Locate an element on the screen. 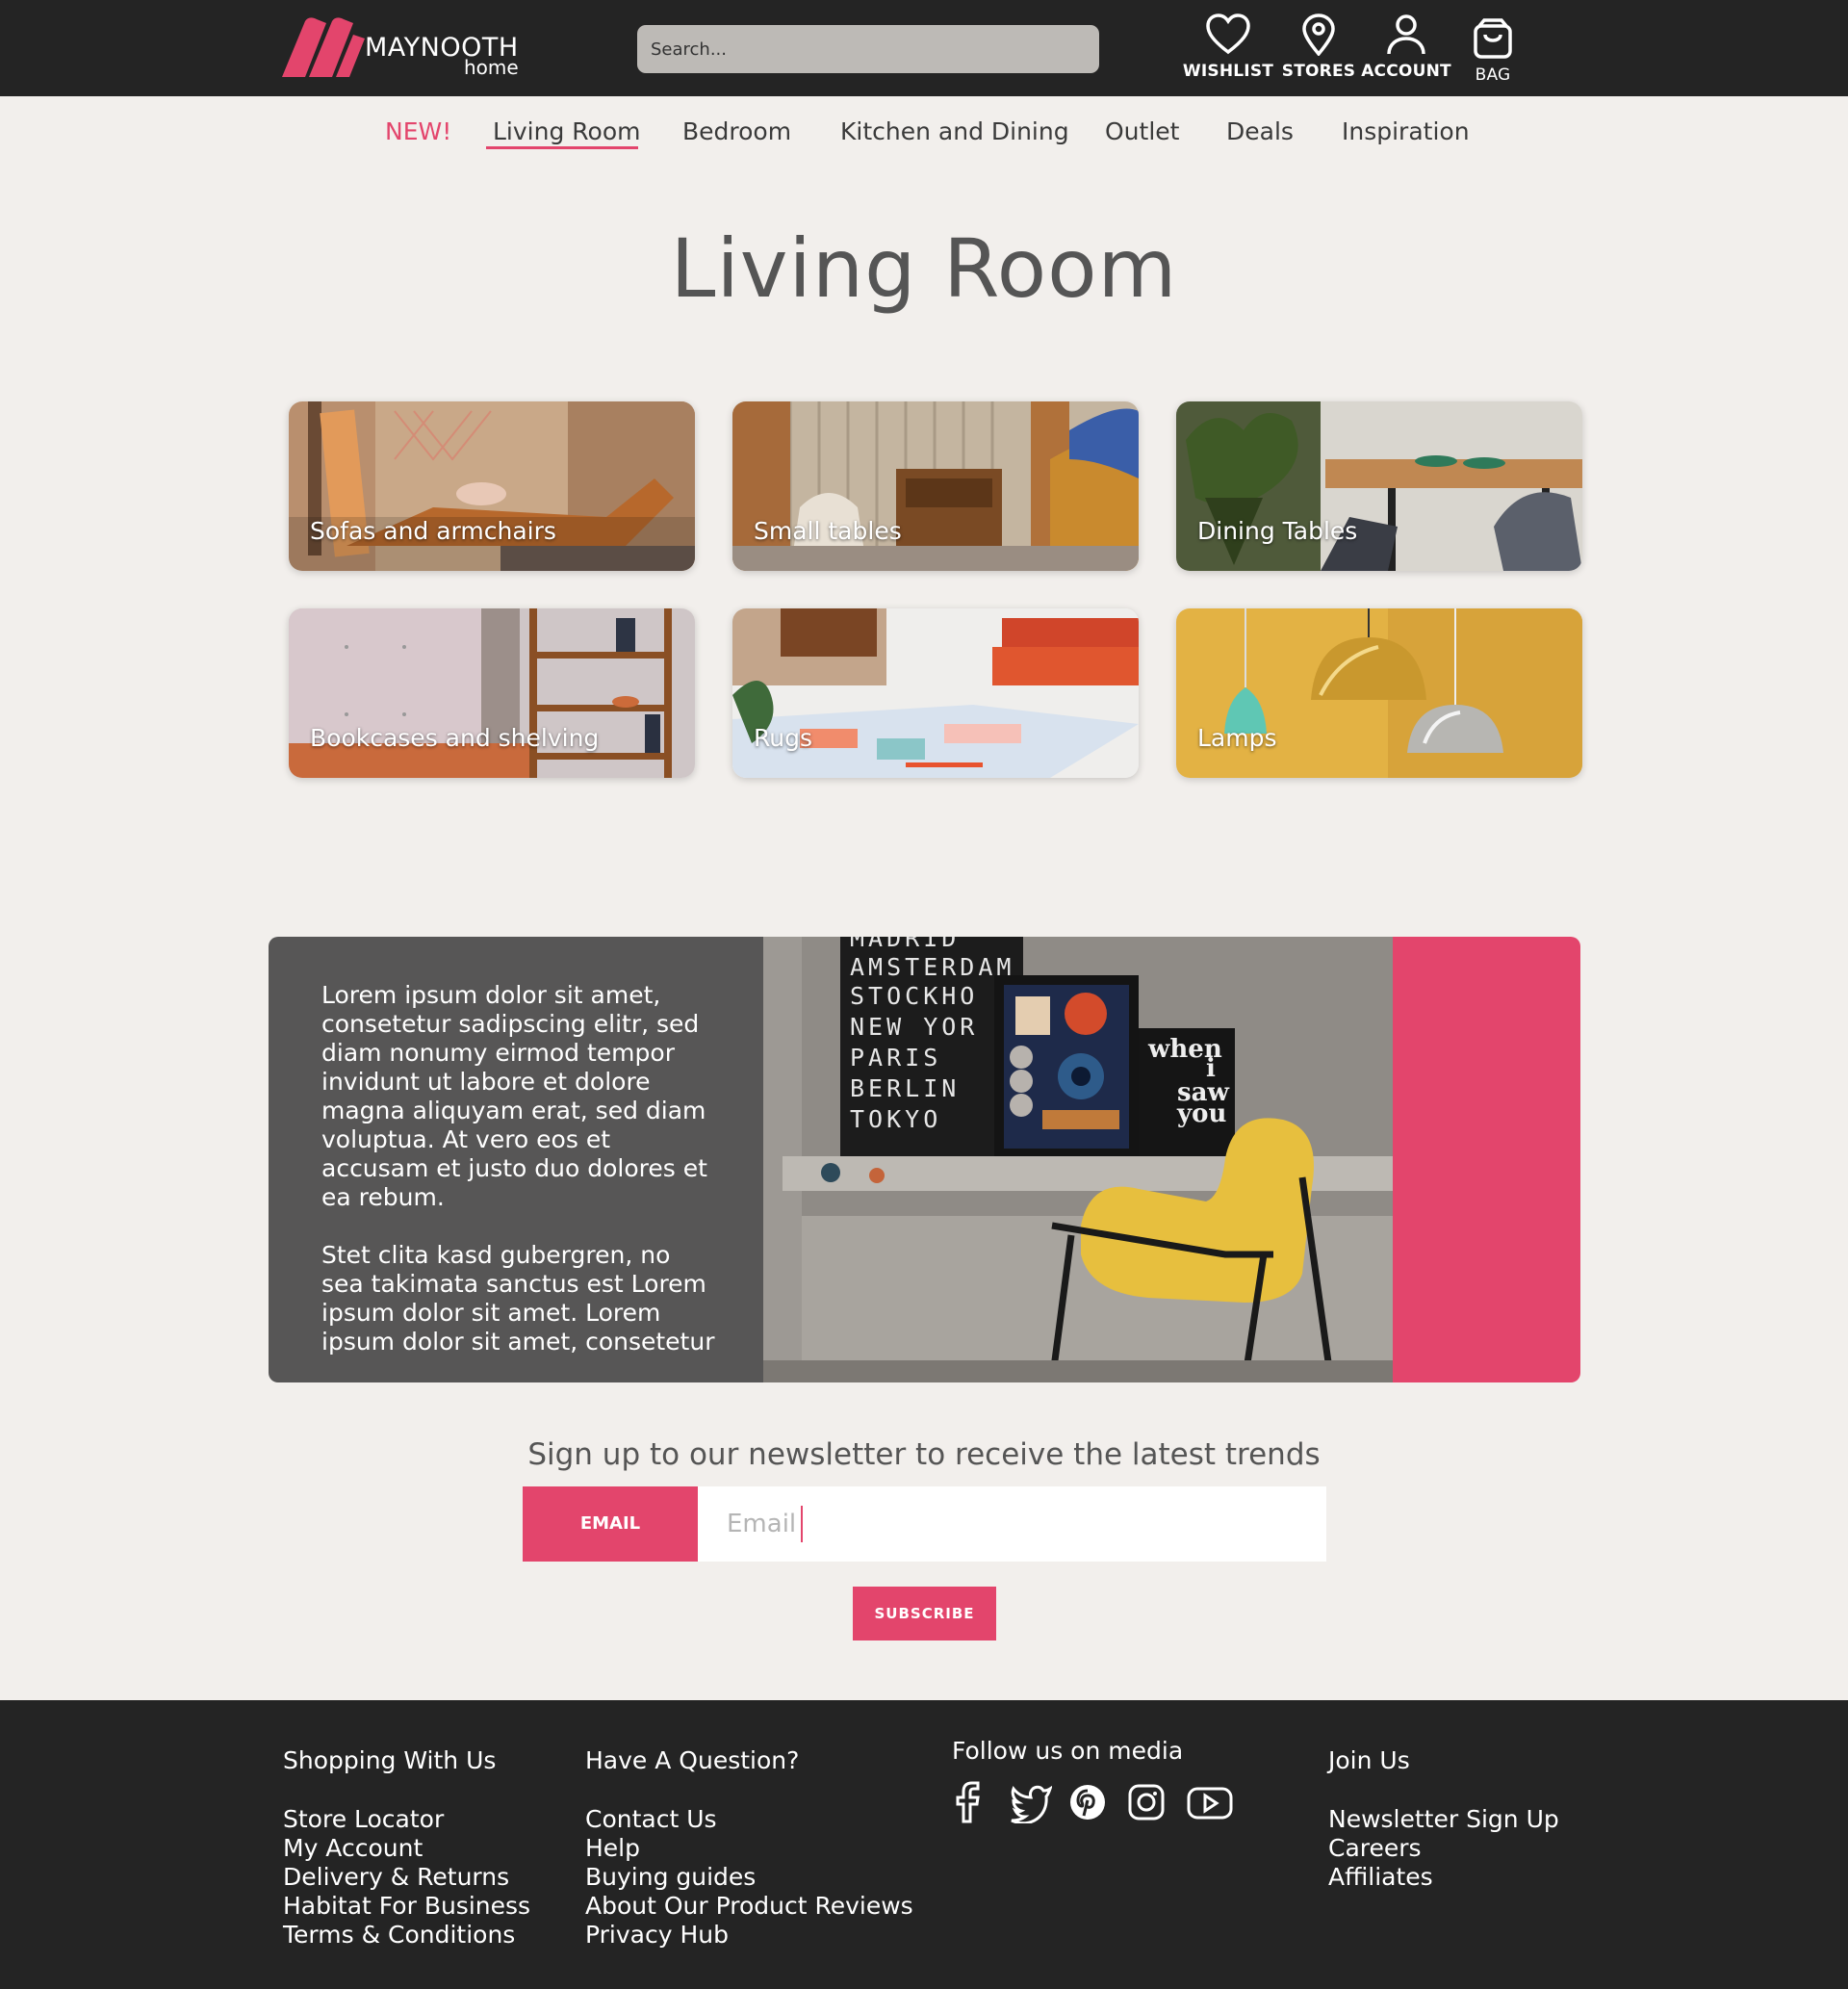 The height and width of the screenshot is (1989, 1848). rugs-image is located at coordinates (935, 693).